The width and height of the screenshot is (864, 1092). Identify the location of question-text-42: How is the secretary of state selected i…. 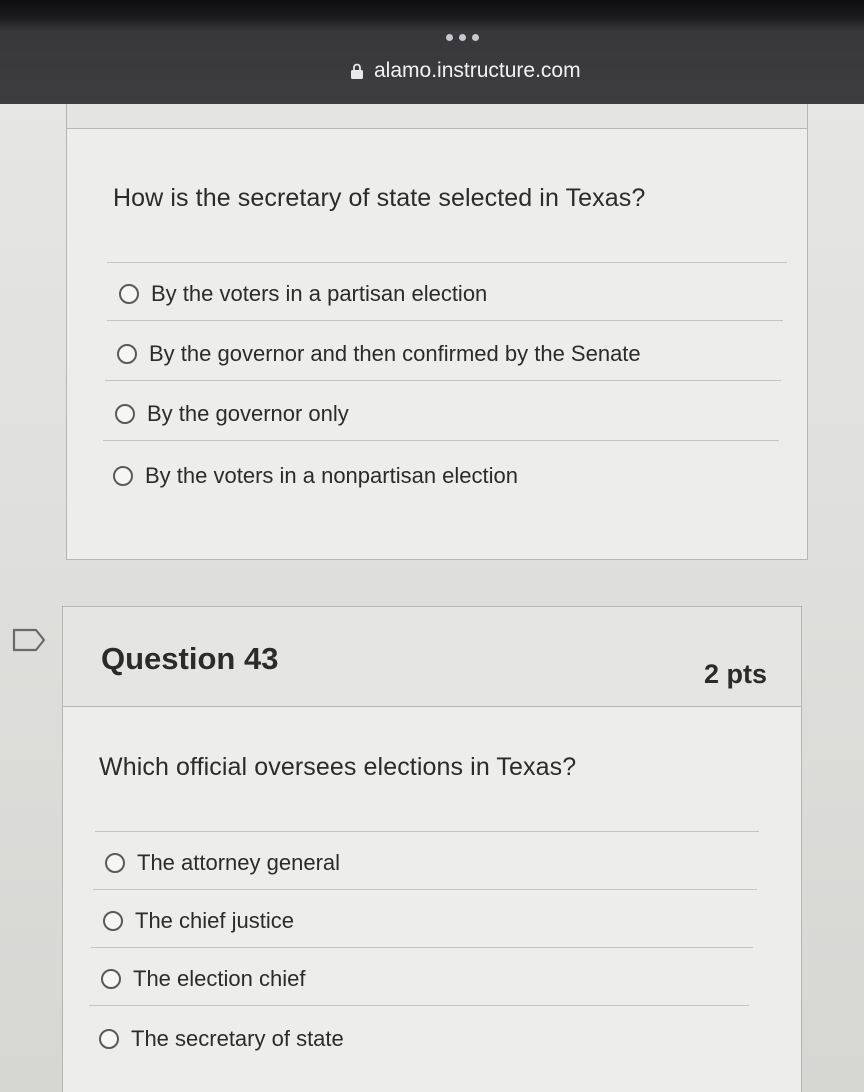
(379, 198).